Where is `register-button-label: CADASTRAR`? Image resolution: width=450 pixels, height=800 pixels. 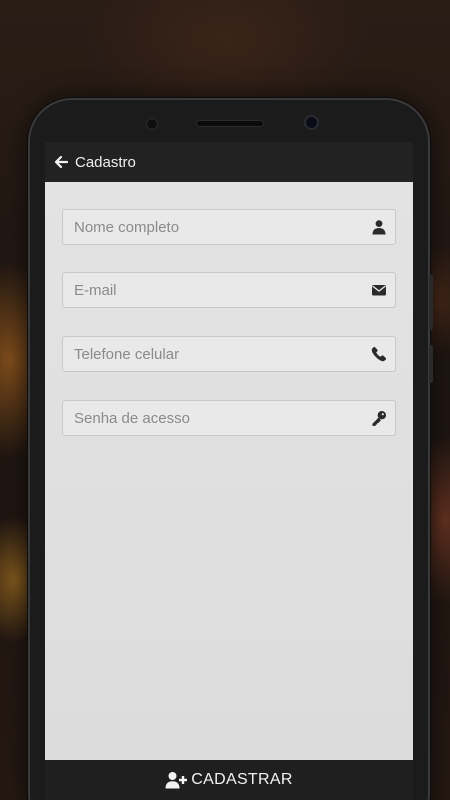 register-button-label: CADASTRAR is located at coordinates (242, 779).